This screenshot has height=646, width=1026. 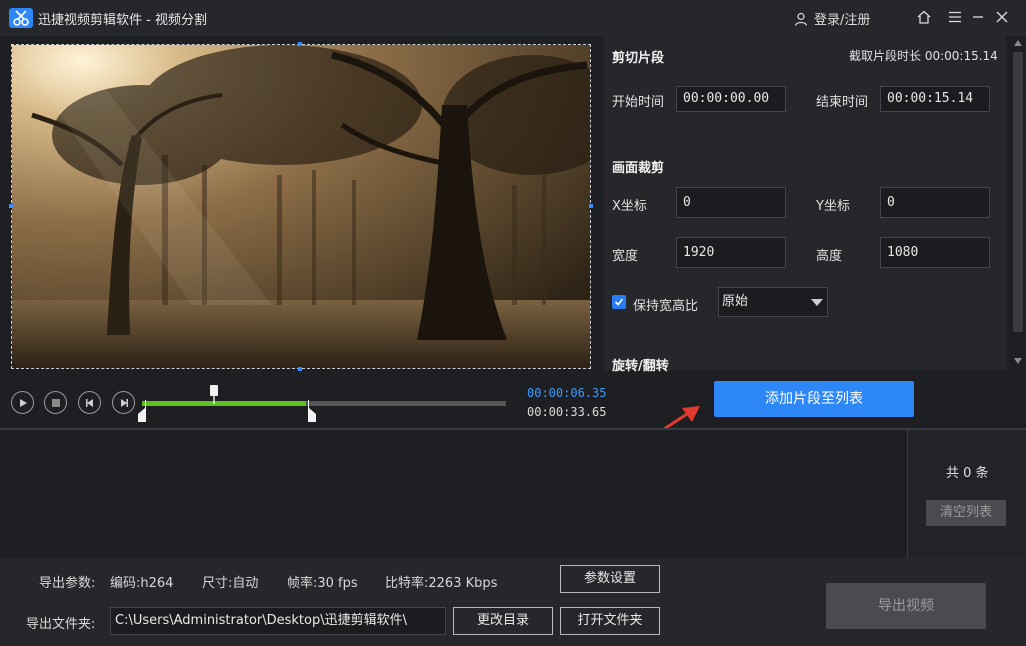 What do you see at coordinates (21, 18) in the screenshot?
I see `app-logo-icon` at bounding box center [21, 18].